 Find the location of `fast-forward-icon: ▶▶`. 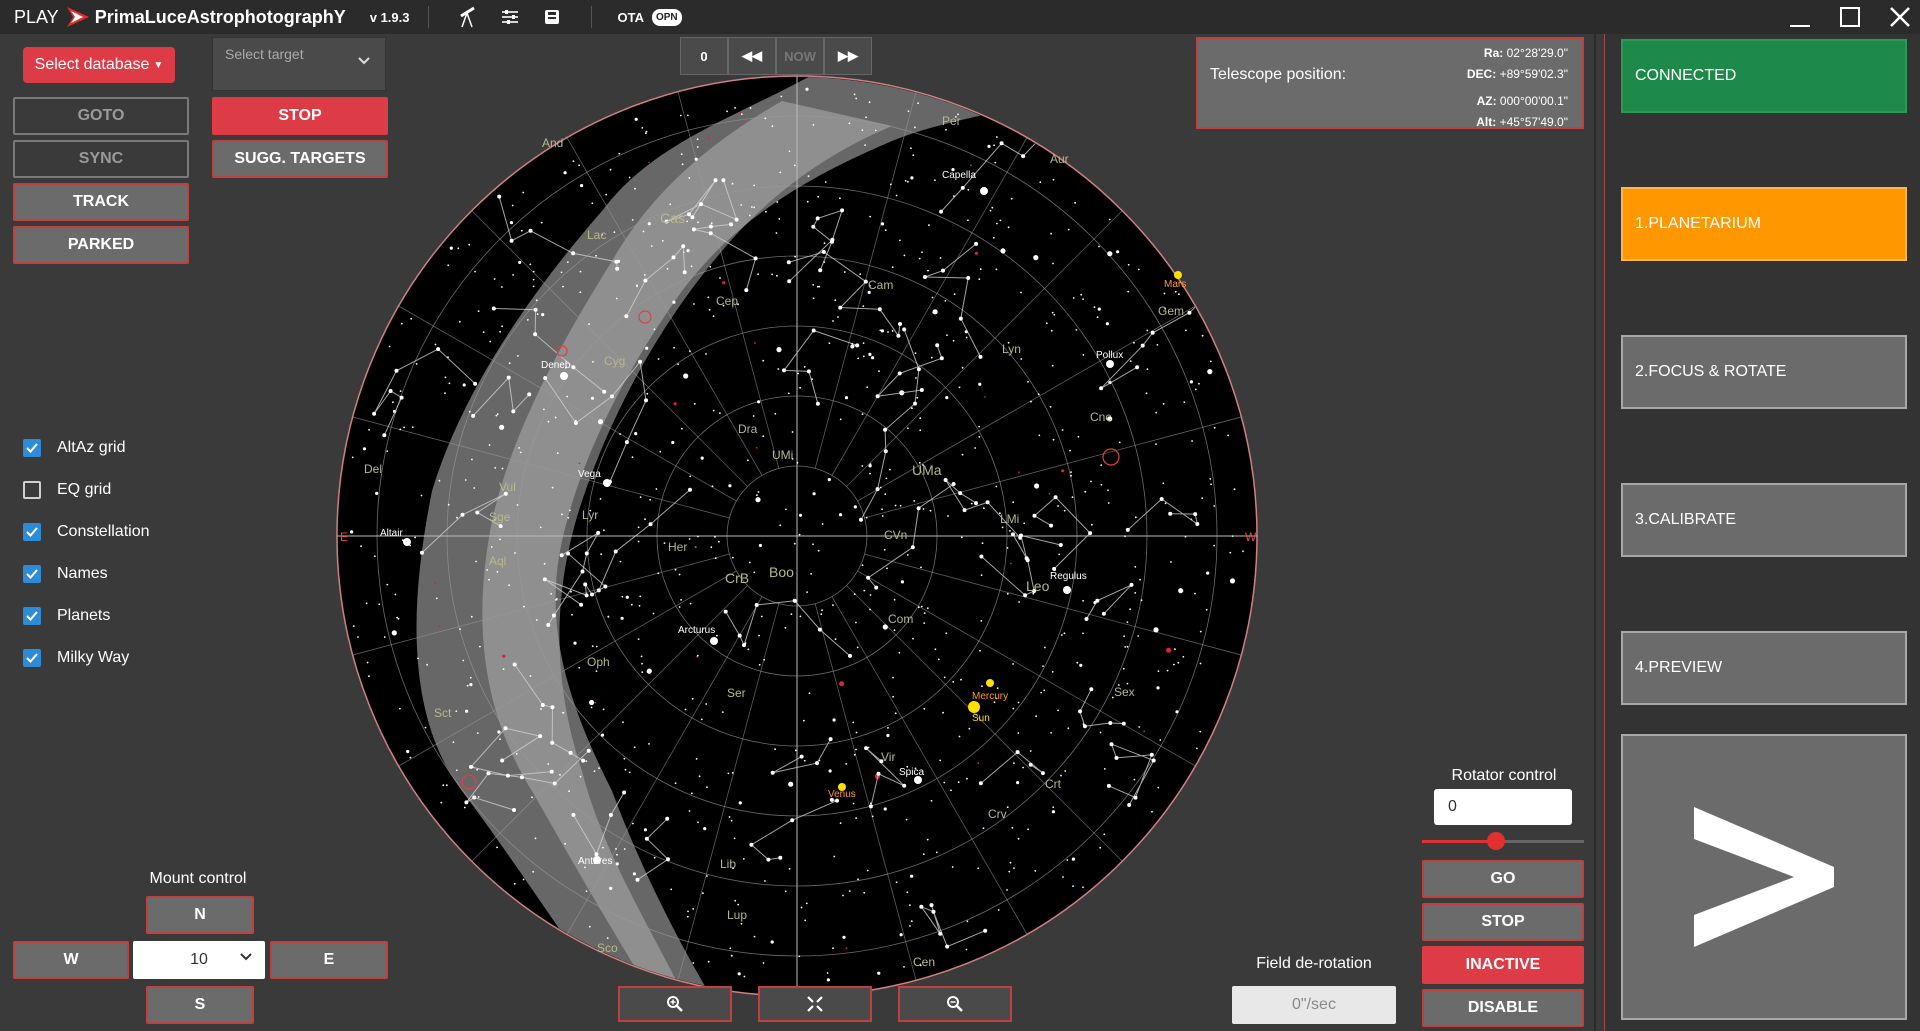

fast-forward-icon: ▶▶ is located at coordinates (848, 56).